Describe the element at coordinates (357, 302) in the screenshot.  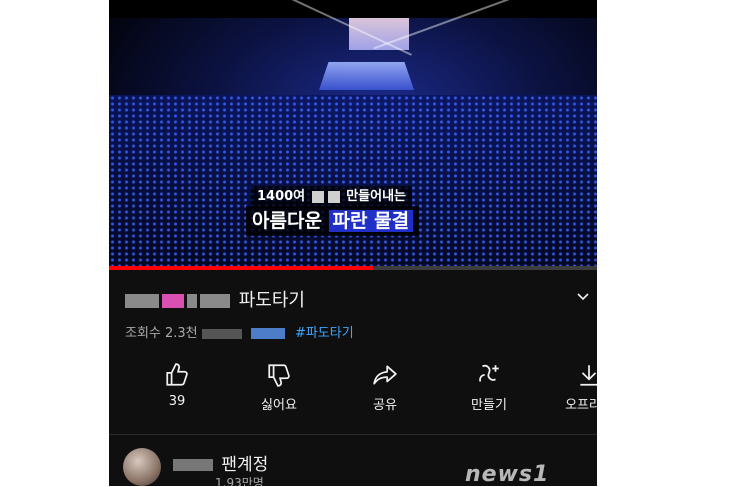
I see `video-title-row: 파도타기` at that location.